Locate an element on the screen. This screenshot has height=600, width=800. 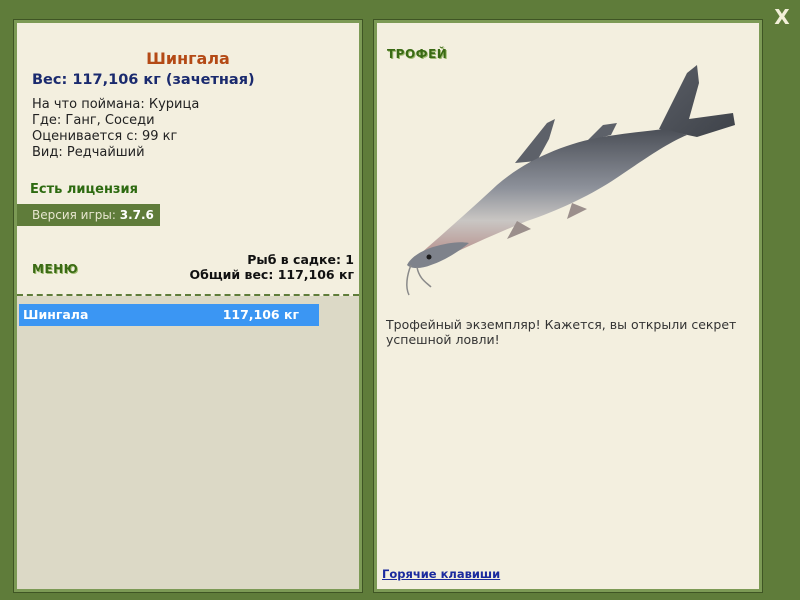
game-version-badge: Версия игры: 3.7.6 is located at coordinates (88, 215).